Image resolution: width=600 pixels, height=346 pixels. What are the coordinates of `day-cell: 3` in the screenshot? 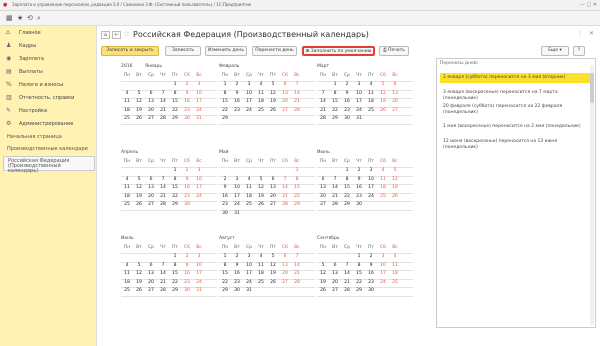 It's located at (383, 257).